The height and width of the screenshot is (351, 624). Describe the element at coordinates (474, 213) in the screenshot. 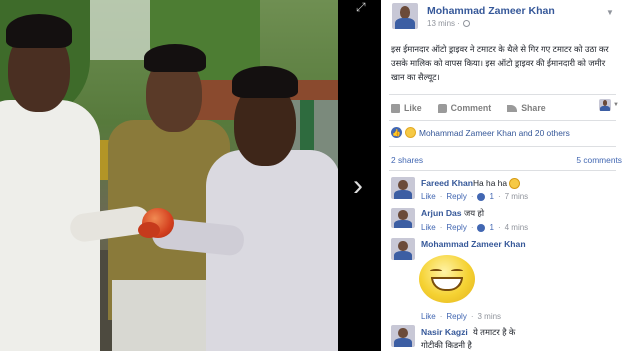

I see `comment-text: जय हो` at that location.